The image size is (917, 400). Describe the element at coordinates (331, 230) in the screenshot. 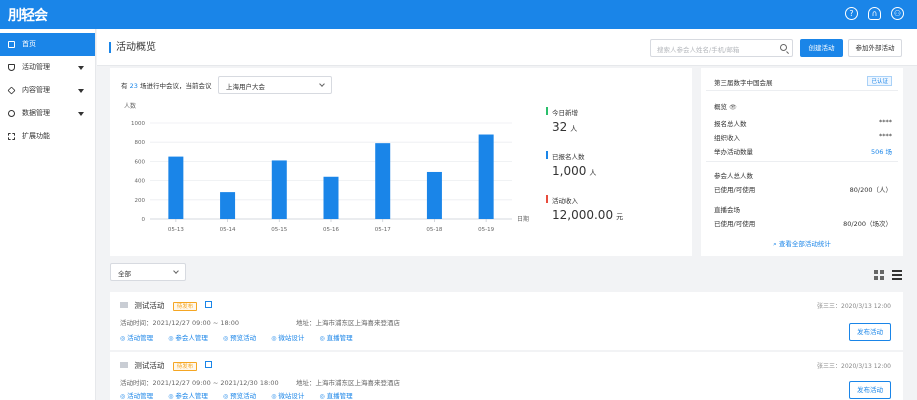

I see `x-tick-label: 05-16` at that location.